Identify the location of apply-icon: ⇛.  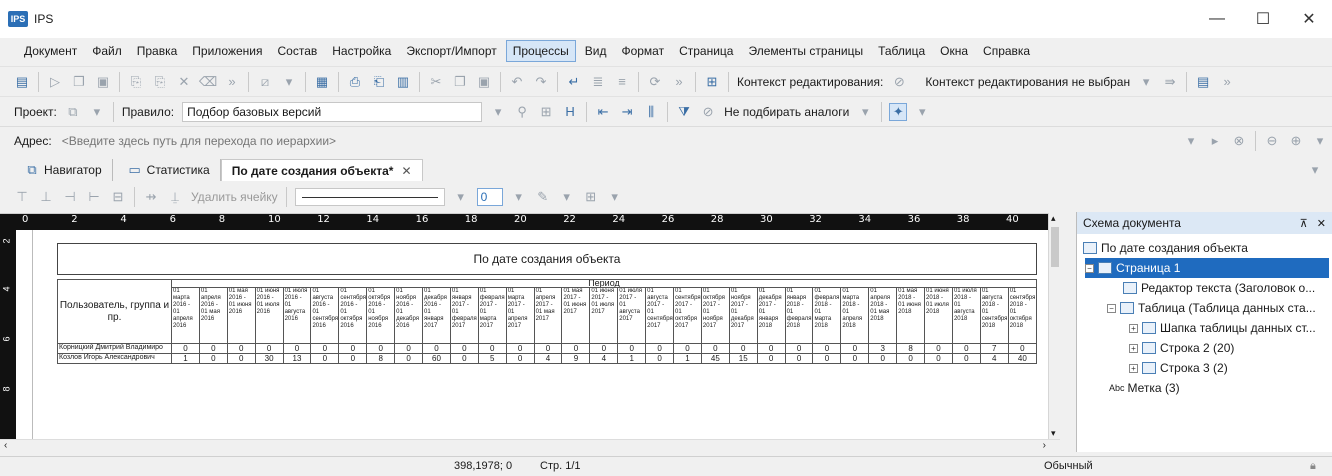
(1170, 82).